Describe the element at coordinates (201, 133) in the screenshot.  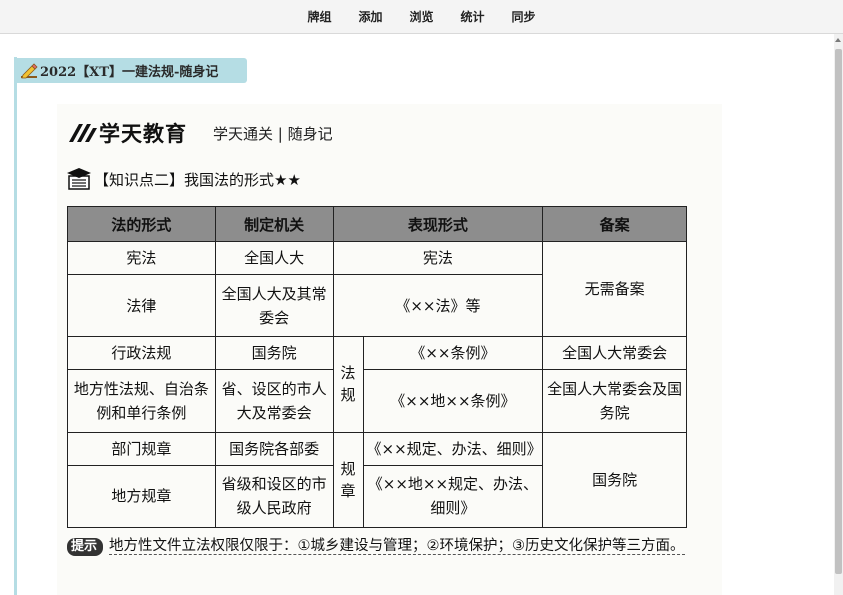
I see `brand-header: 学天教育 学天通关 | 随身记` at that location.